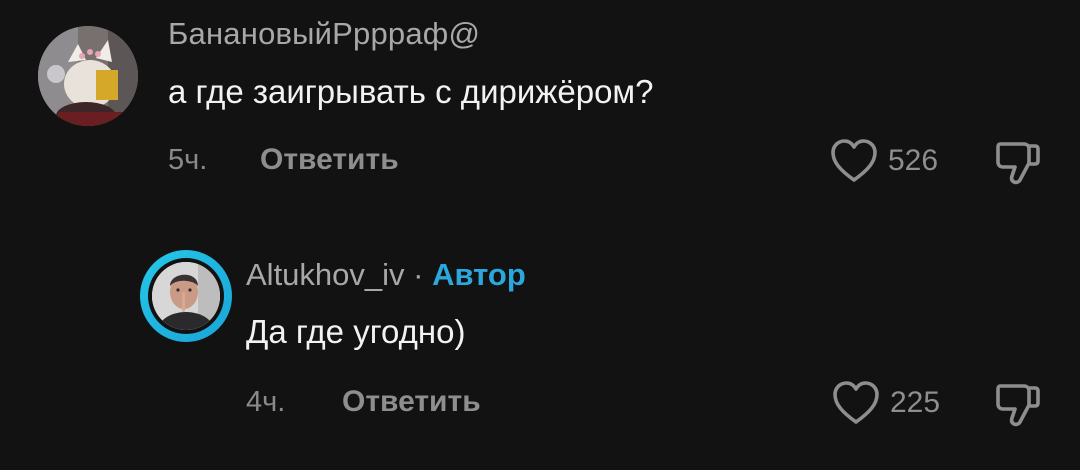  Describe the element at coordinates (915, 402) in the screenshot. I see `like-count: 225` at that location.